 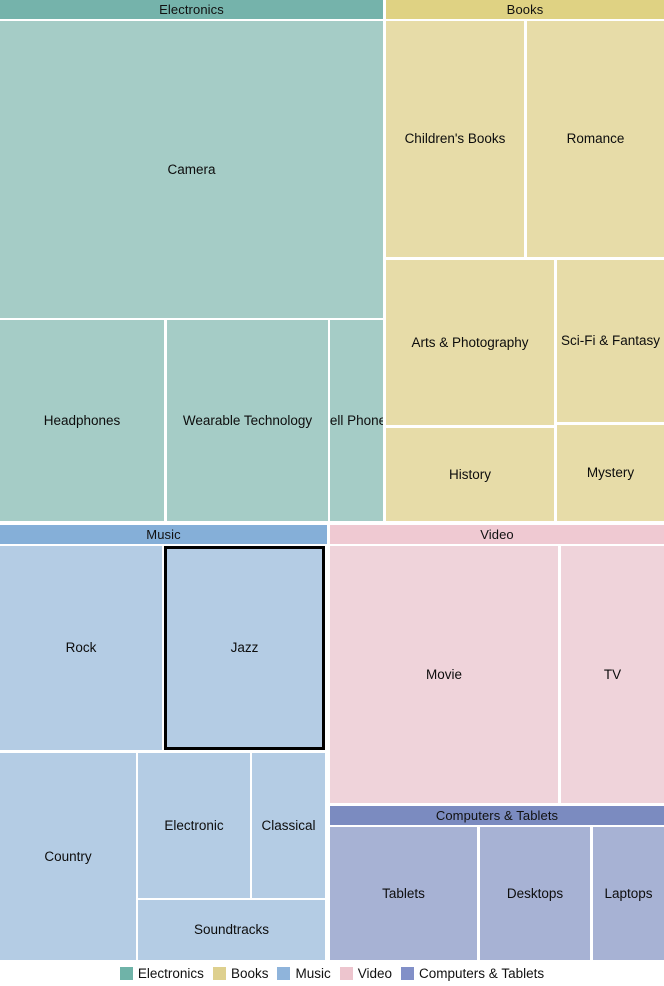 I want to click on treemap-cell-label: Mystery, so click(x=610, y=473).